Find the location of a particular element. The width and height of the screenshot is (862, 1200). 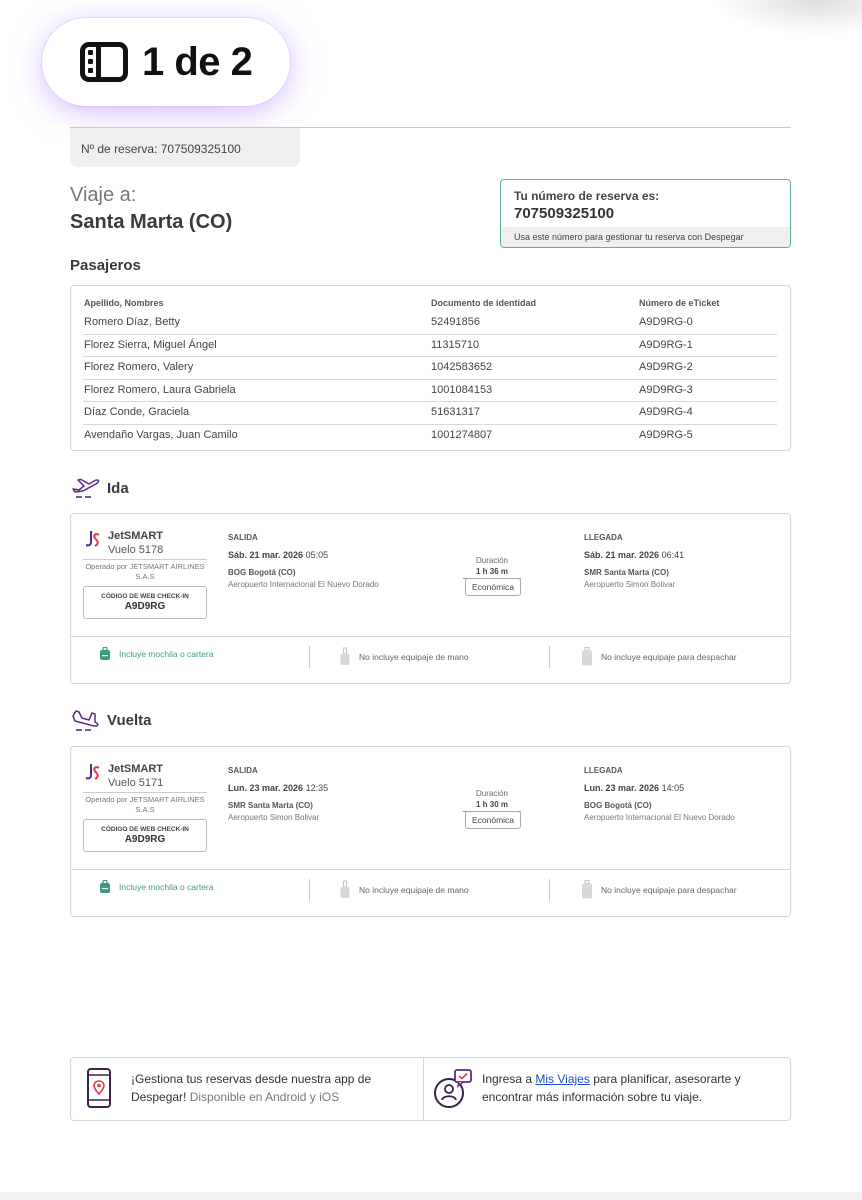

pax-document: 1001084153 is located at coordinates (462, 389).